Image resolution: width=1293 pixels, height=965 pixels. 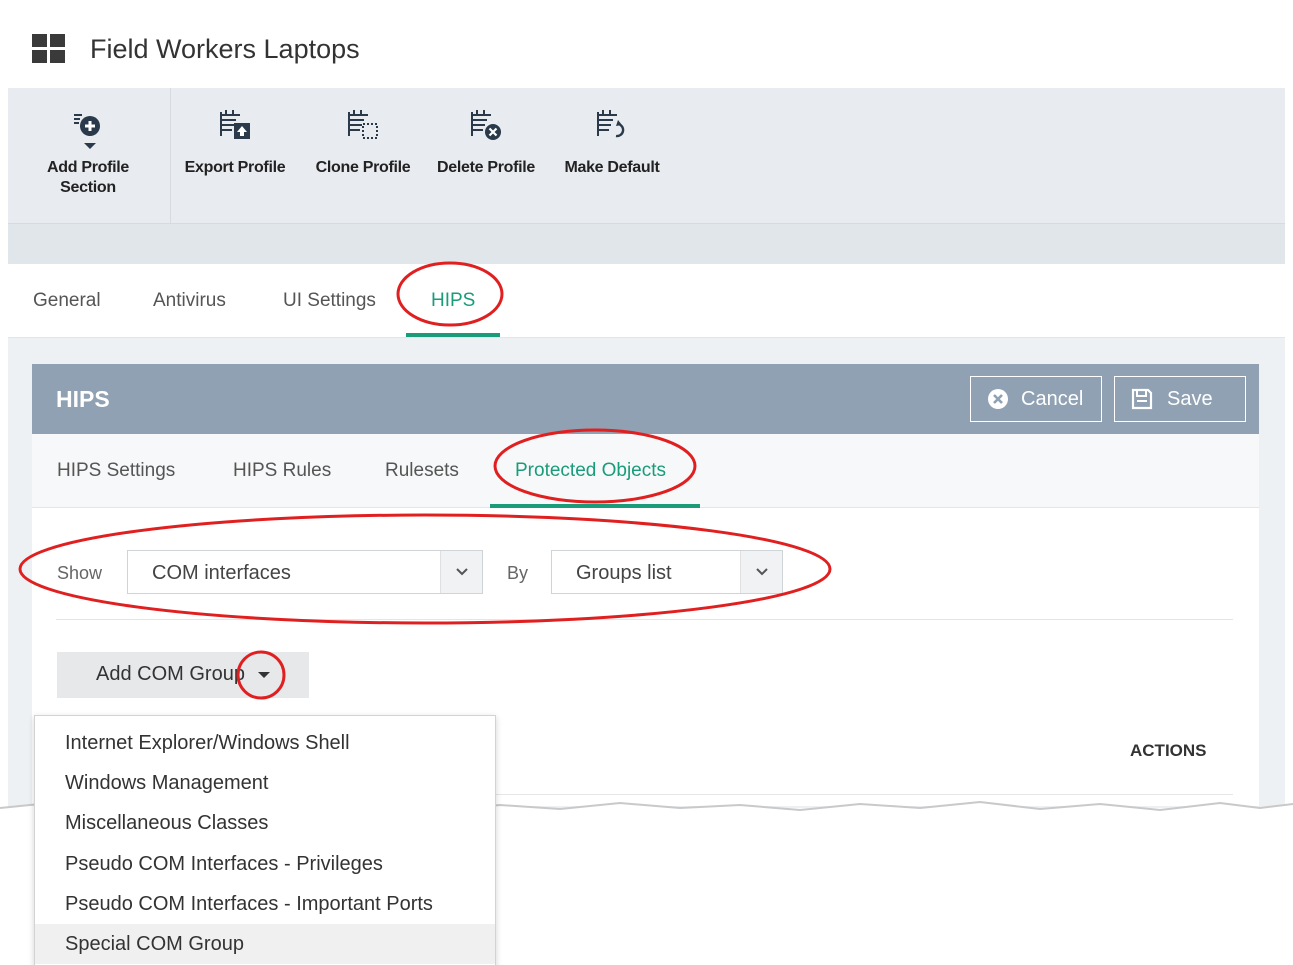 I want to click on cancel-label: Cancel, so click(x=1052, y=398).